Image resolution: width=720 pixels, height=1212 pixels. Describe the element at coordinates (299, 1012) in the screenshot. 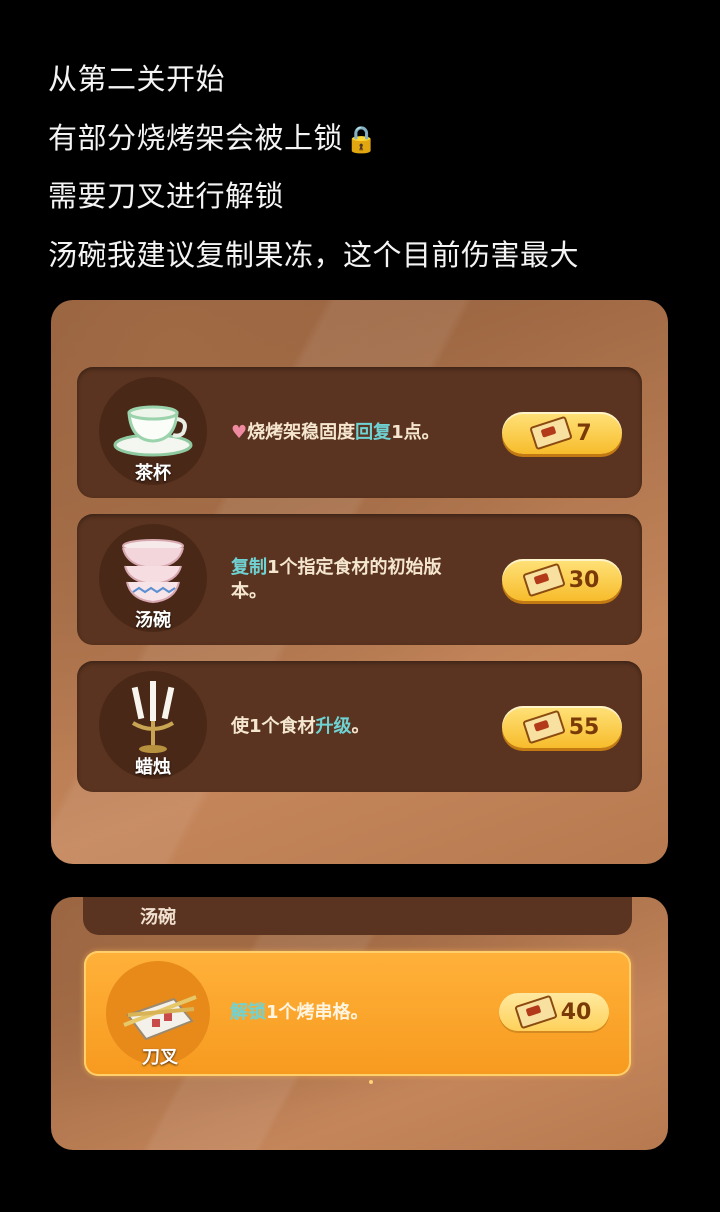

I see `item-description: 解锁1个烤串格。` at that location.